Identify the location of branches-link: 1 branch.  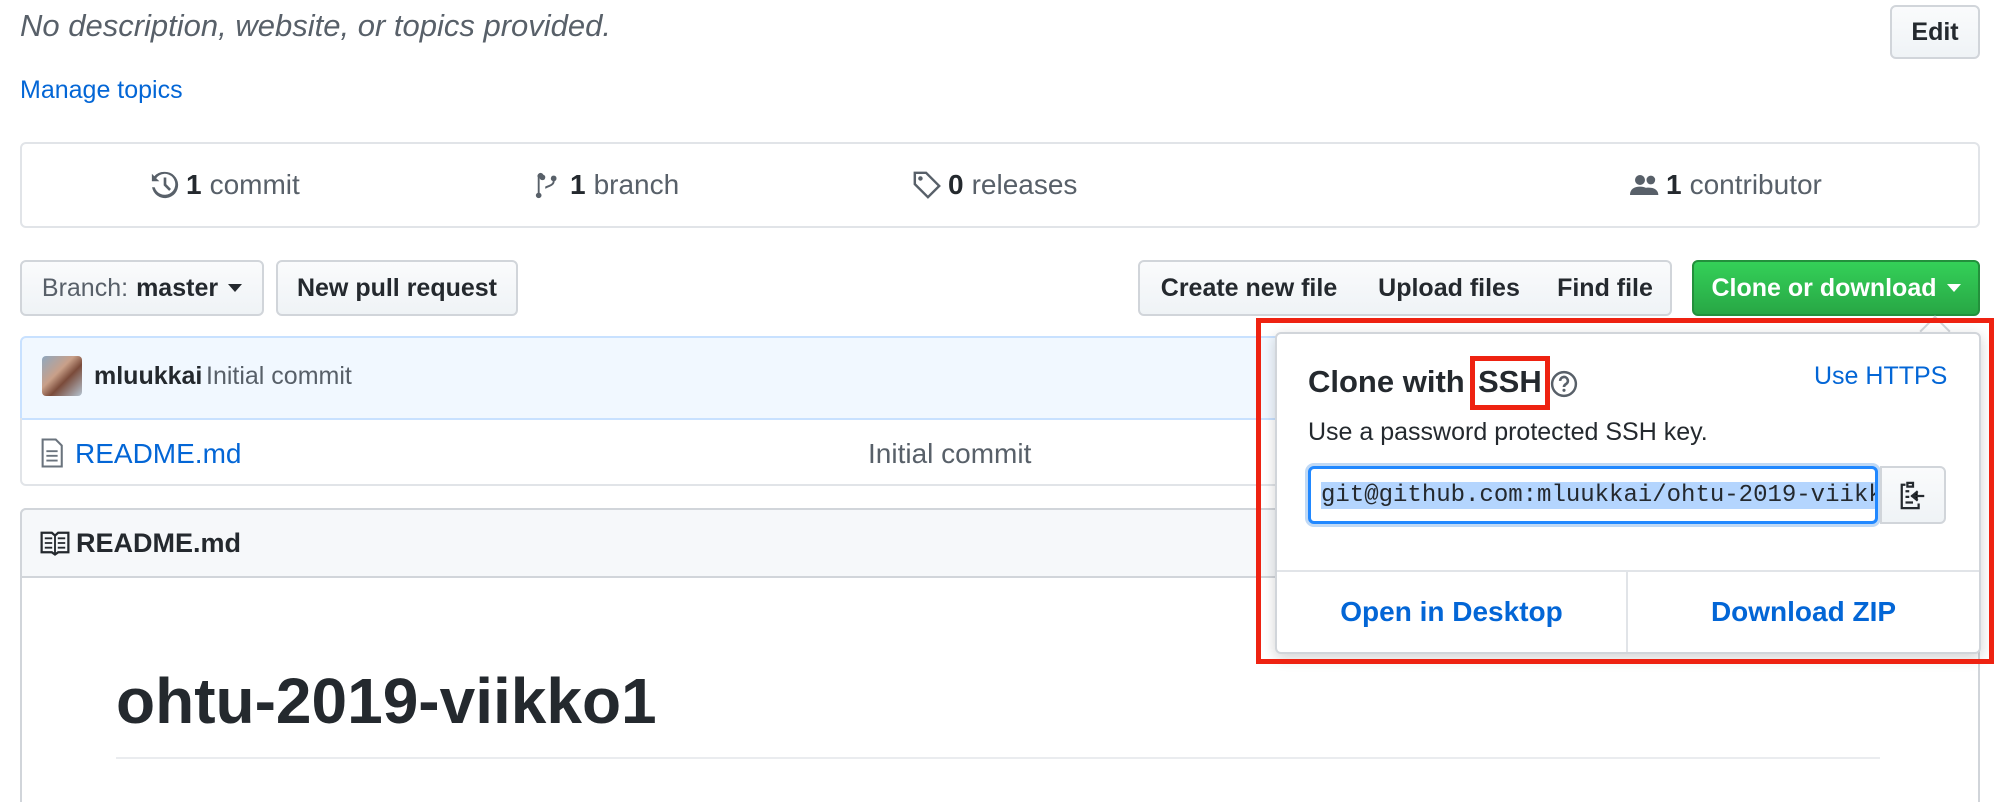
(606, 185).